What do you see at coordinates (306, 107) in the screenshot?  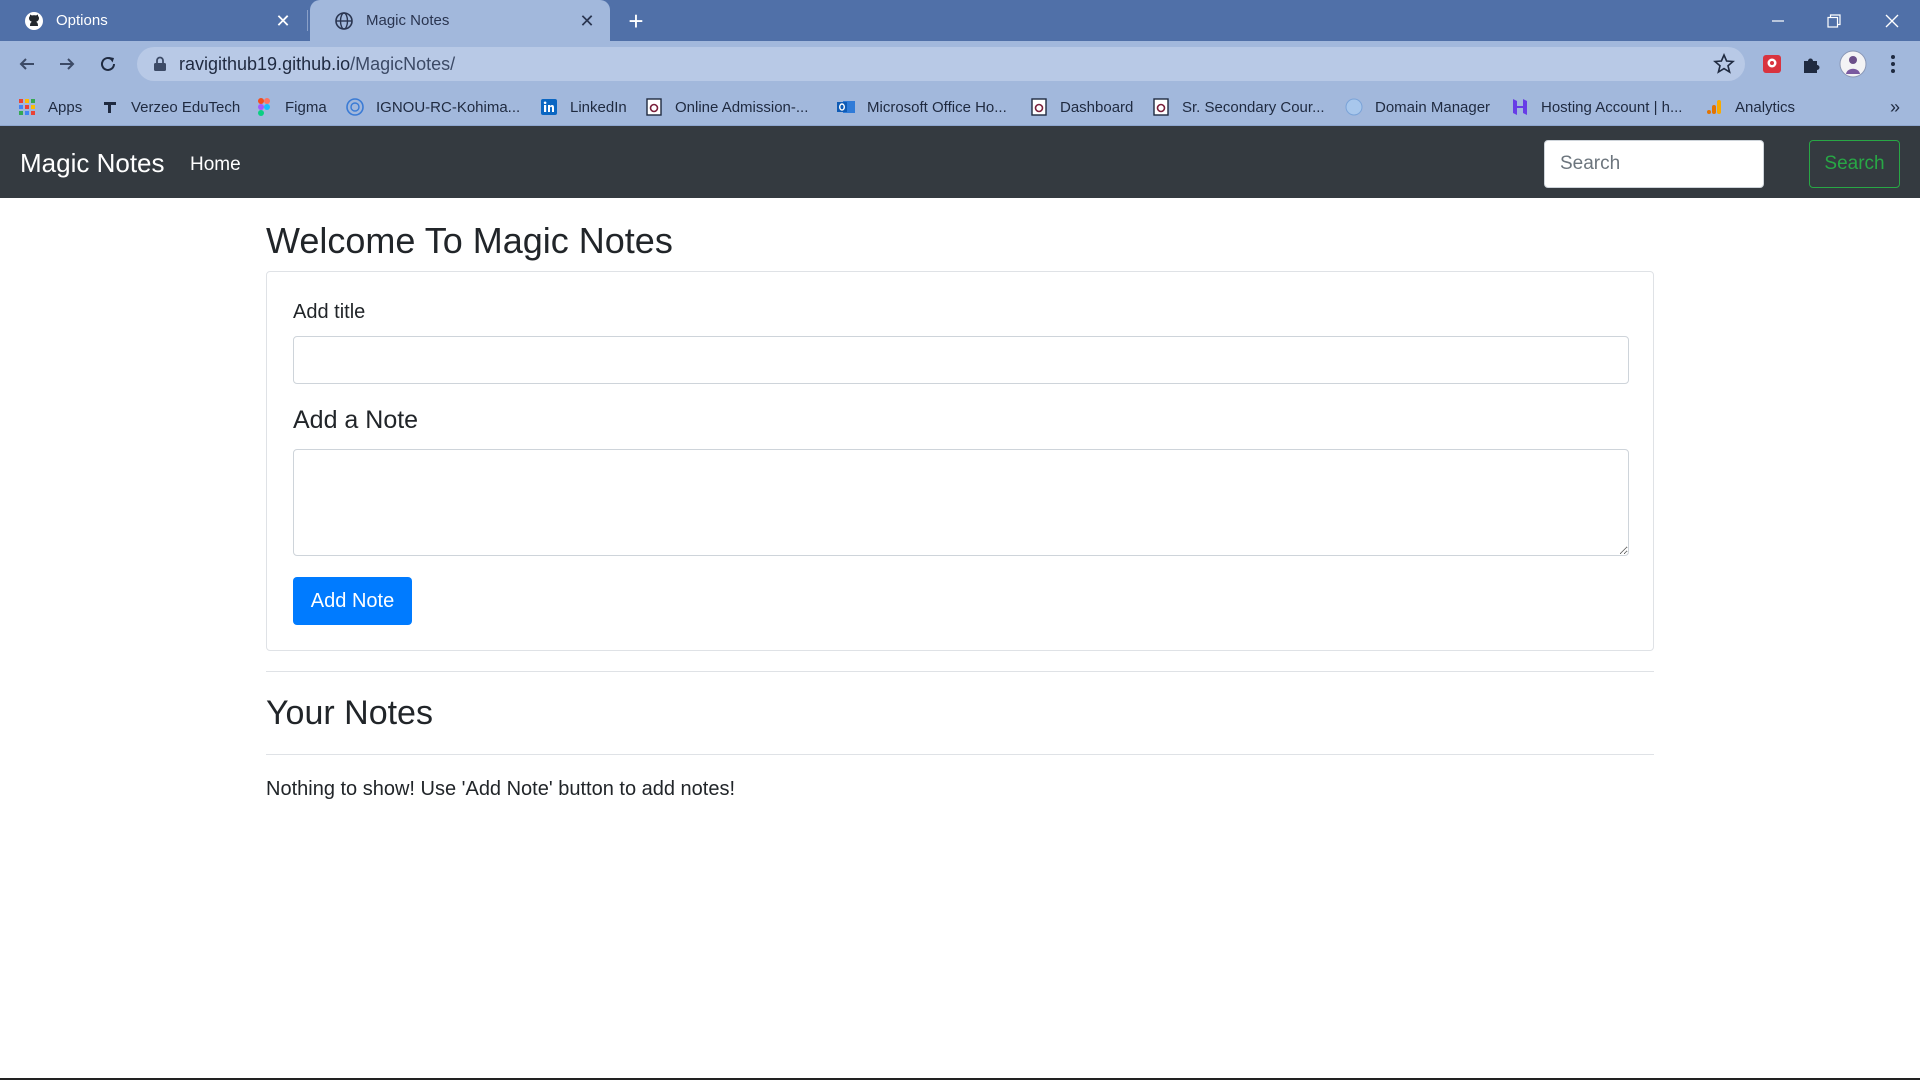 I see `bookmark-label: Figma` at bounding box center [306, 107].